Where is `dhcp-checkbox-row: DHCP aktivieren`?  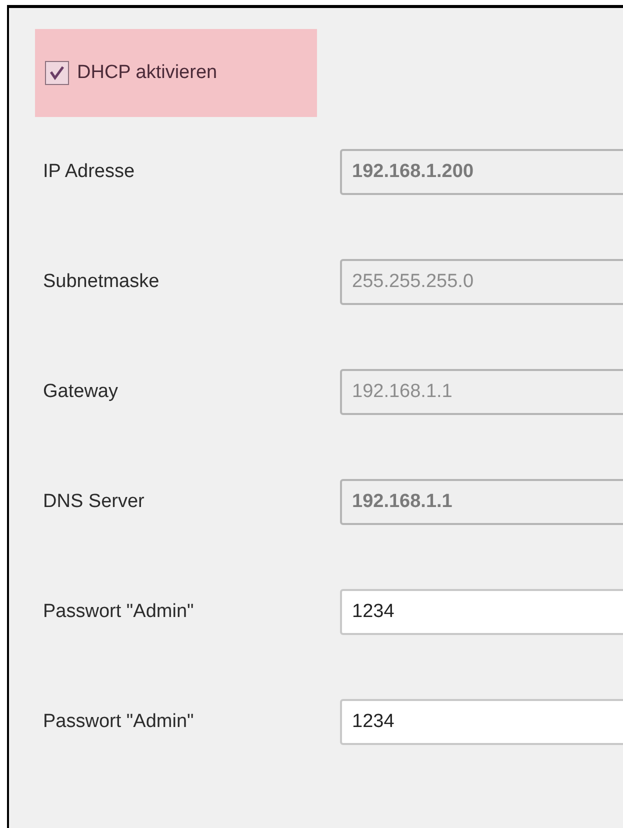
dhcp-checkbox-row: DHCP aktivieren is located at coordinates (176, 73).